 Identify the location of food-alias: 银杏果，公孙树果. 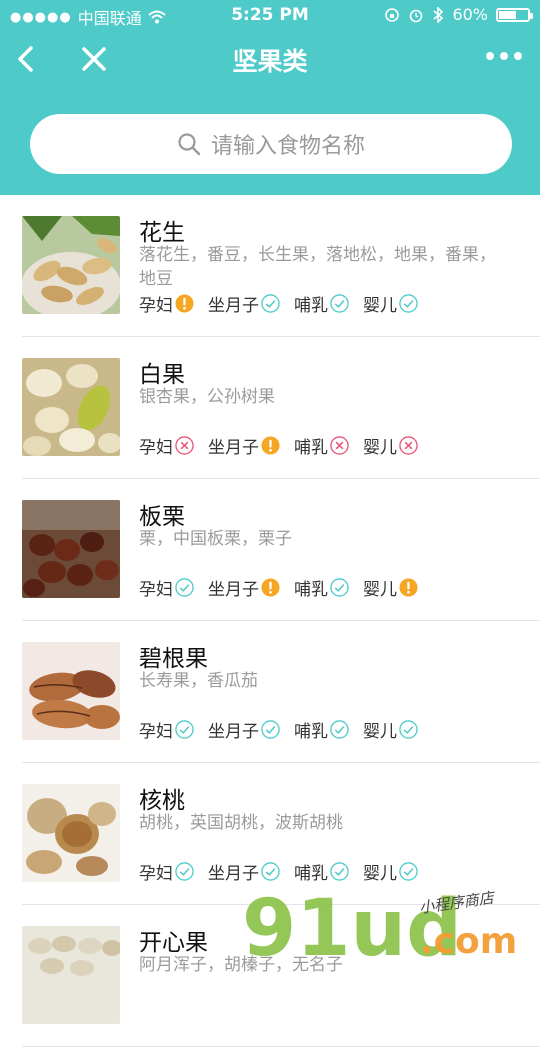
(207, 397).